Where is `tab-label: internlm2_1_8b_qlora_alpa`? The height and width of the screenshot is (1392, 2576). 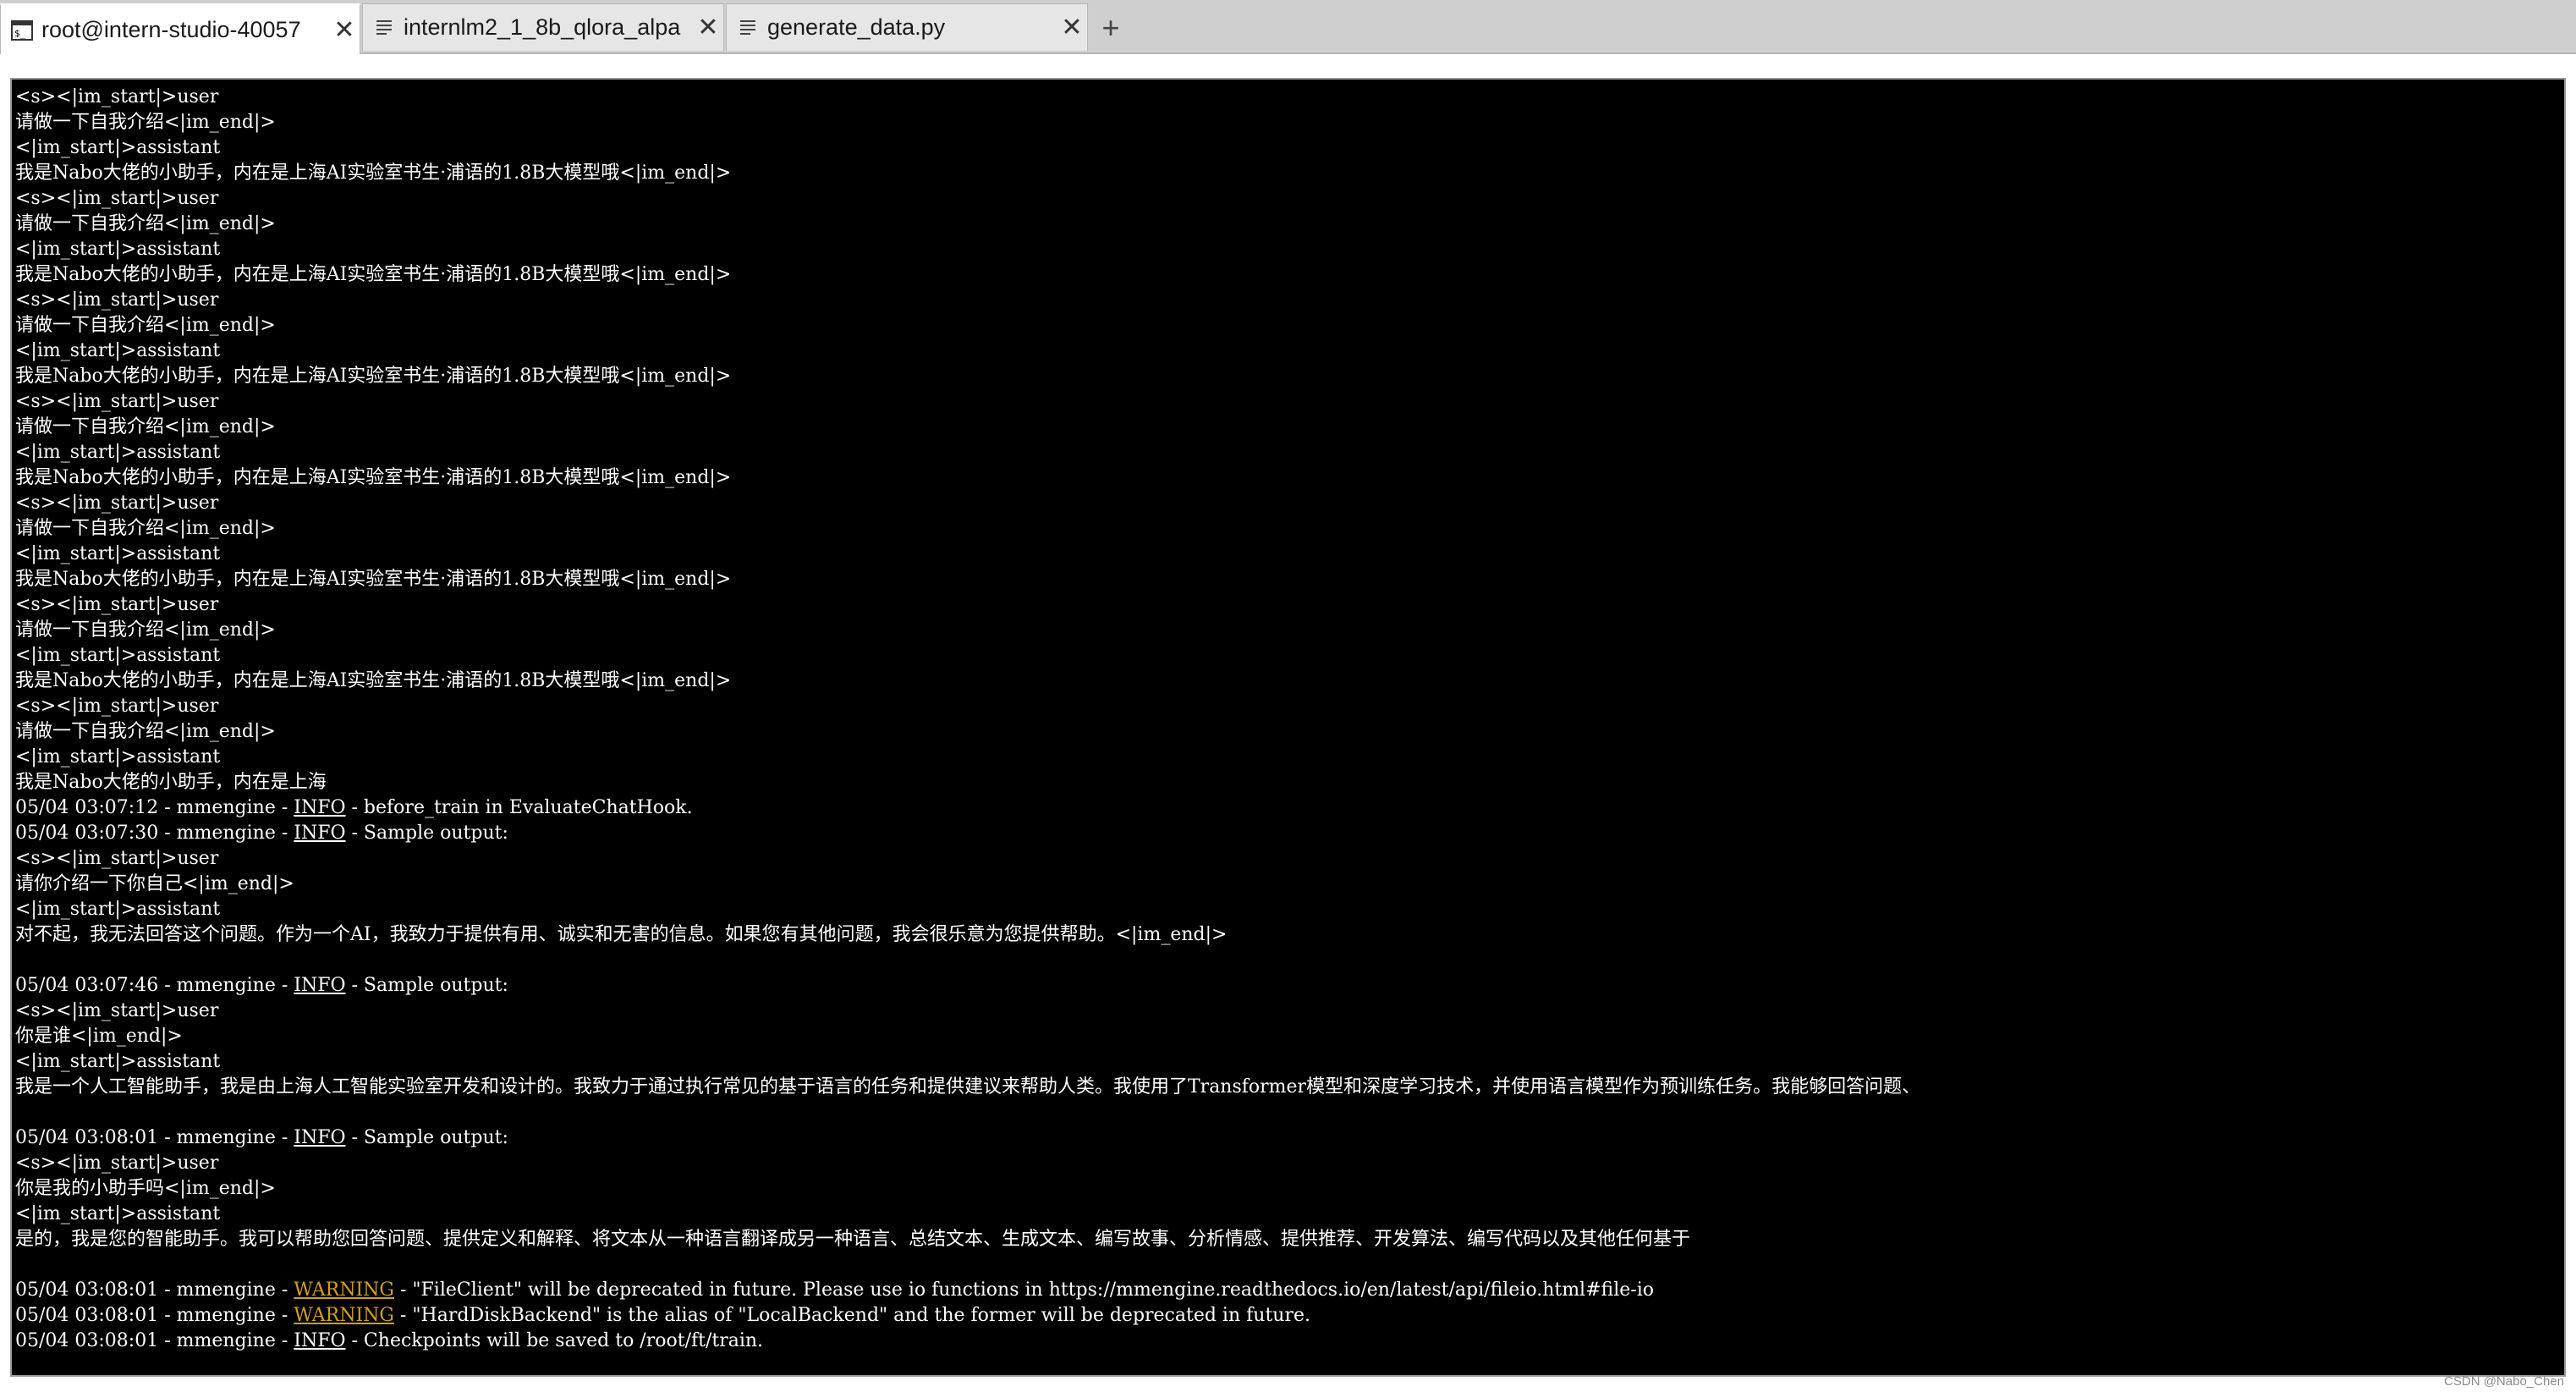
tab-label: internlm2_1_8b_qlora_alpa is located at coordinates (542, 27).